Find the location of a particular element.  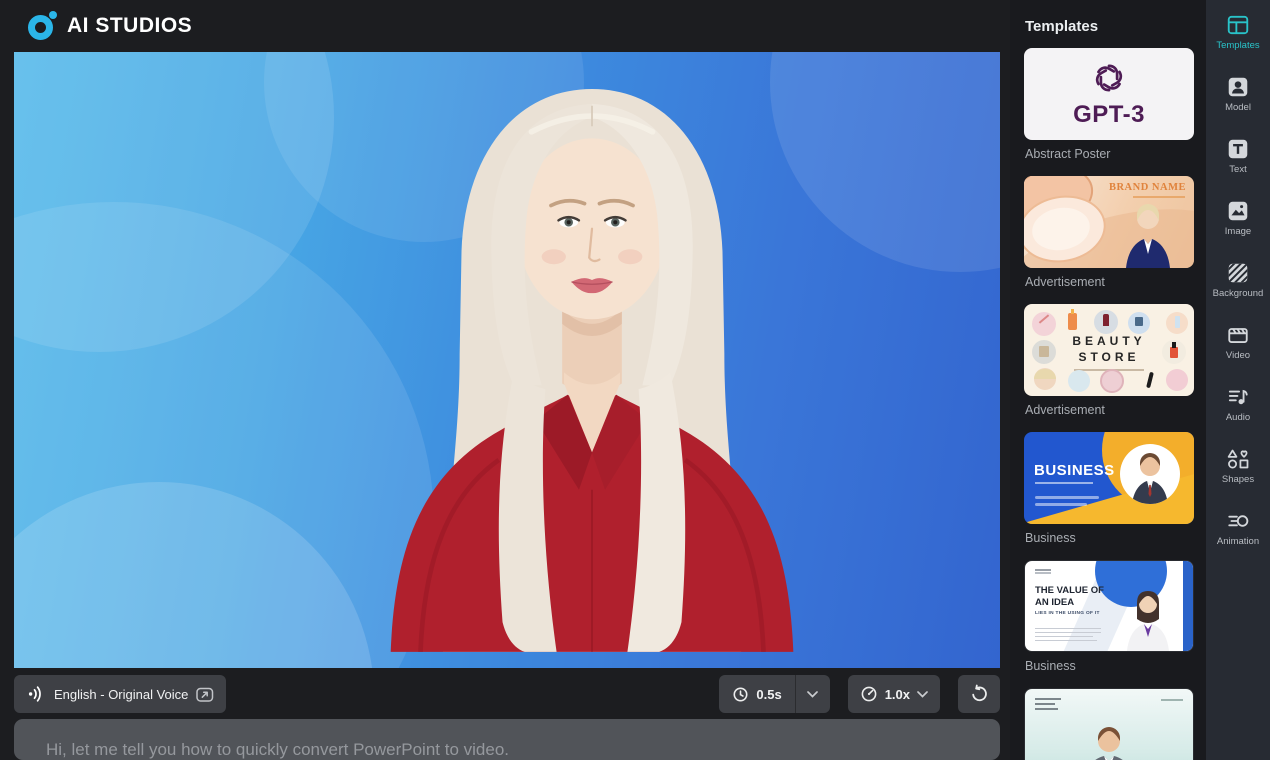

voice-label: English - Original Voice is located at coordinates (121, 694).